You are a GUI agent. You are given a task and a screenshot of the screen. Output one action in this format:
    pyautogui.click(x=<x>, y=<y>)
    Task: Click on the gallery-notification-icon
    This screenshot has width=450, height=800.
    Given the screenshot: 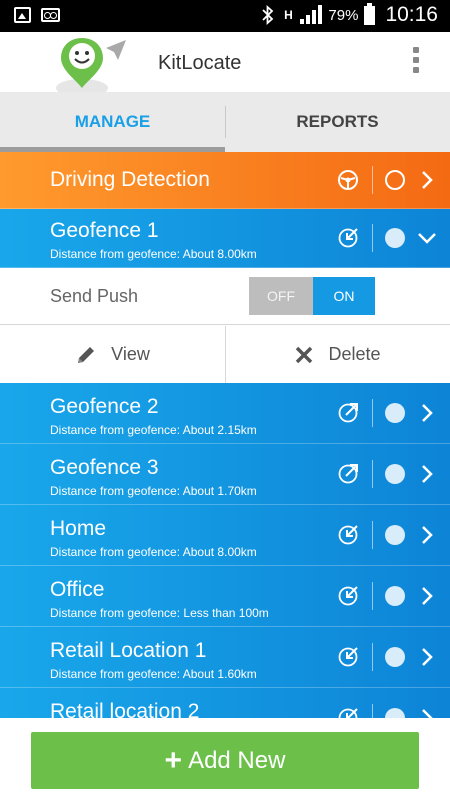 What is the action you would take?
    pyautogui.click(x=22, y=15)
    